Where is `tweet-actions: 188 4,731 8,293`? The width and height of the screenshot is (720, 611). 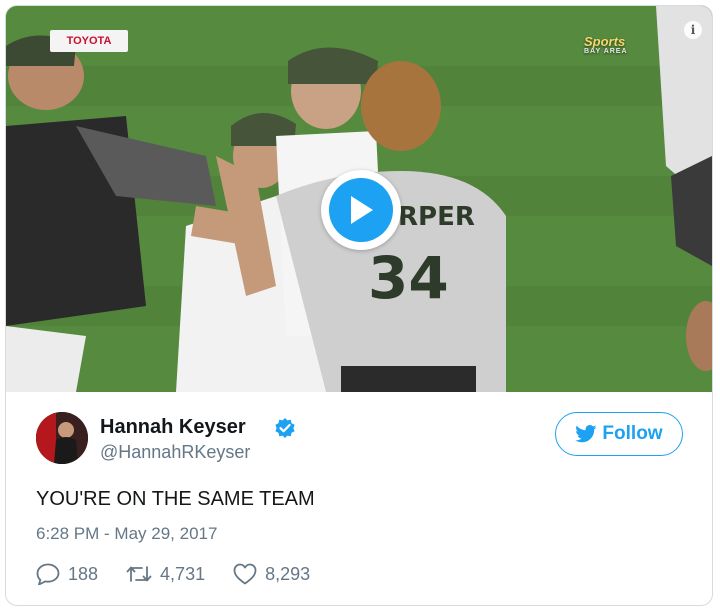 tweet-actions: 188 4,731 8,293 is located at coordinates (187, 574).